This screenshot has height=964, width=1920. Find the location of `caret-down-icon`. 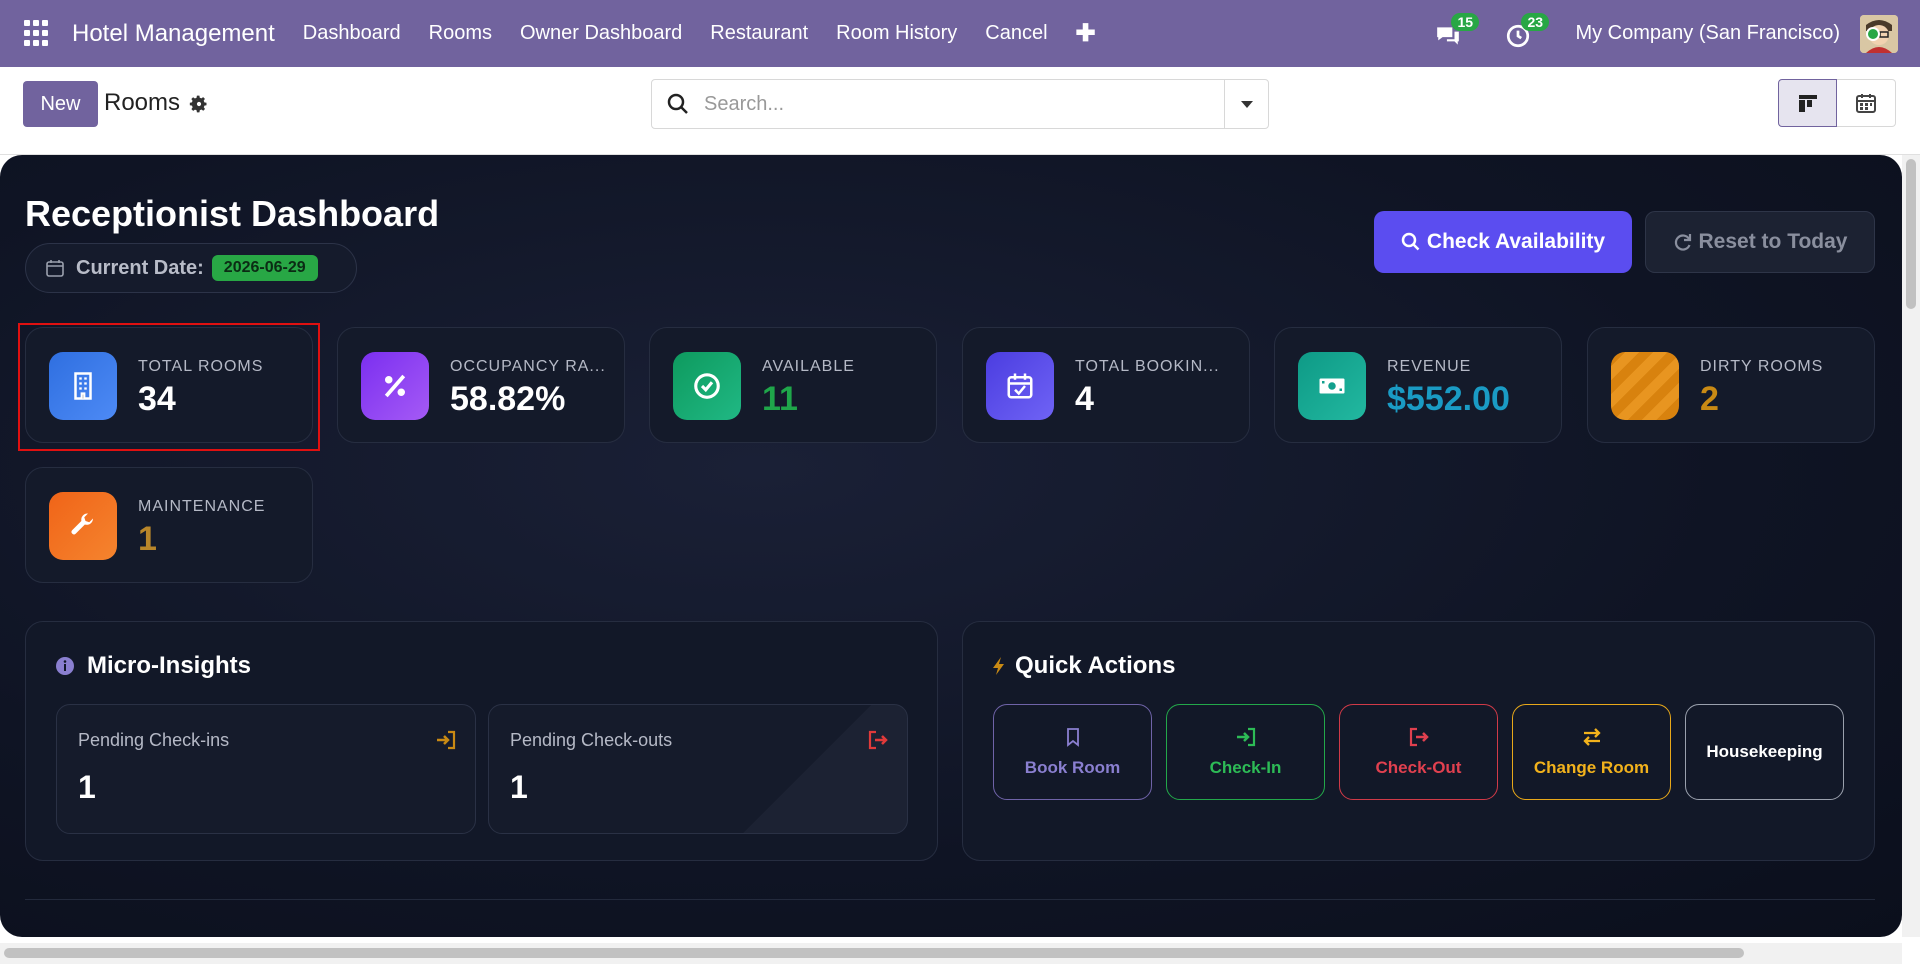

caret-down-icon is located at coordinates (1246, 104).